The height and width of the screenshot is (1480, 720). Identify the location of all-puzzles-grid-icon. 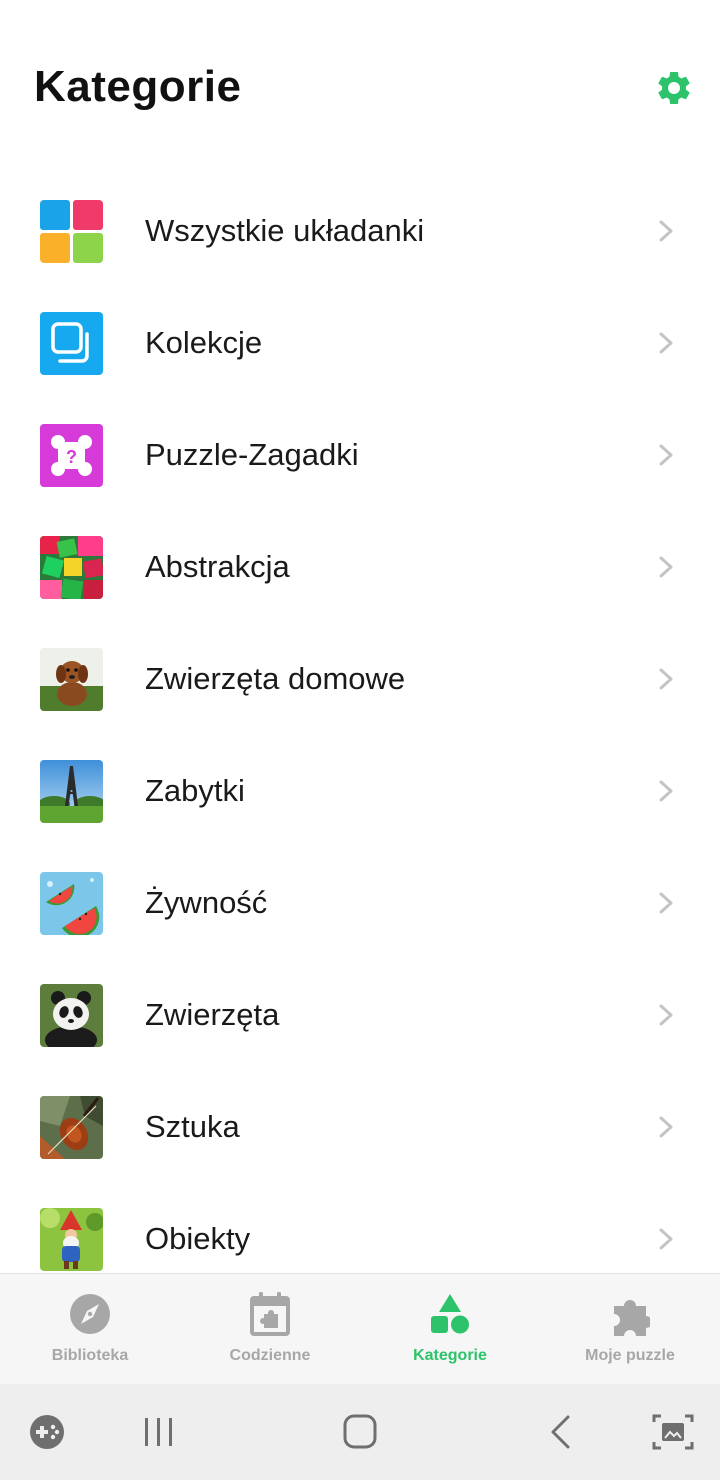
(71, 231).